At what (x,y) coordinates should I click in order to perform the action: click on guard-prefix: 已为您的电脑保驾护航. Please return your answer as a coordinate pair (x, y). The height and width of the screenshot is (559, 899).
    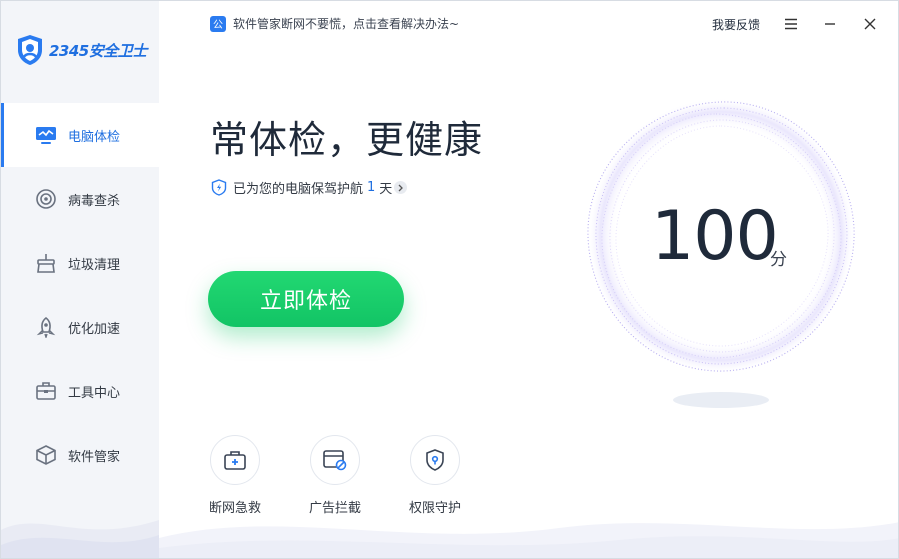
    Looking at the image, I should click on (298, 189).